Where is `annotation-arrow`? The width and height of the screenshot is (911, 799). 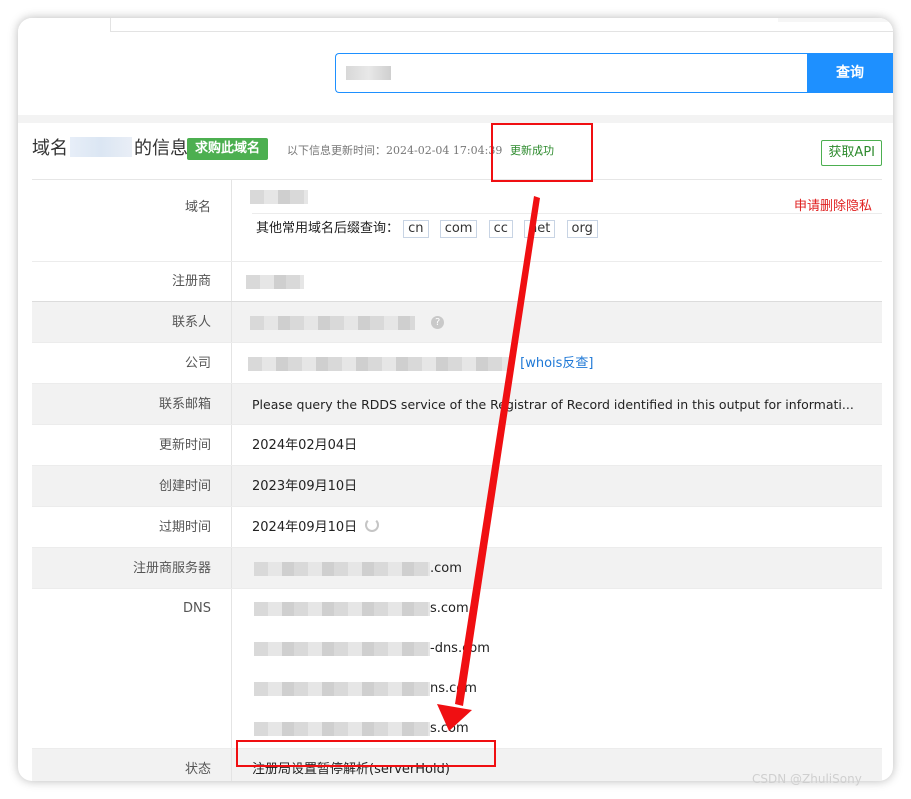 annotation-arrow is located at coordinates (488, 463).